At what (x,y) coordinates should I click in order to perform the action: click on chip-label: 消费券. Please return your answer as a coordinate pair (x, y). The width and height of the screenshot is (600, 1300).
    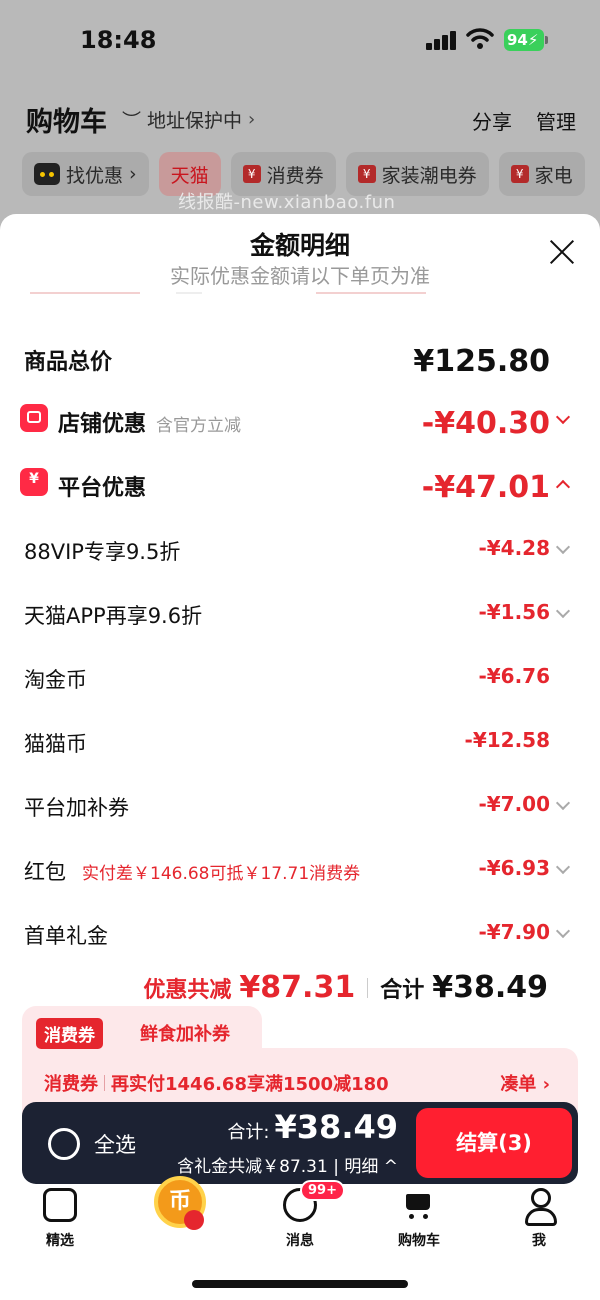
    Looking at the image, I should click on (295, 175).